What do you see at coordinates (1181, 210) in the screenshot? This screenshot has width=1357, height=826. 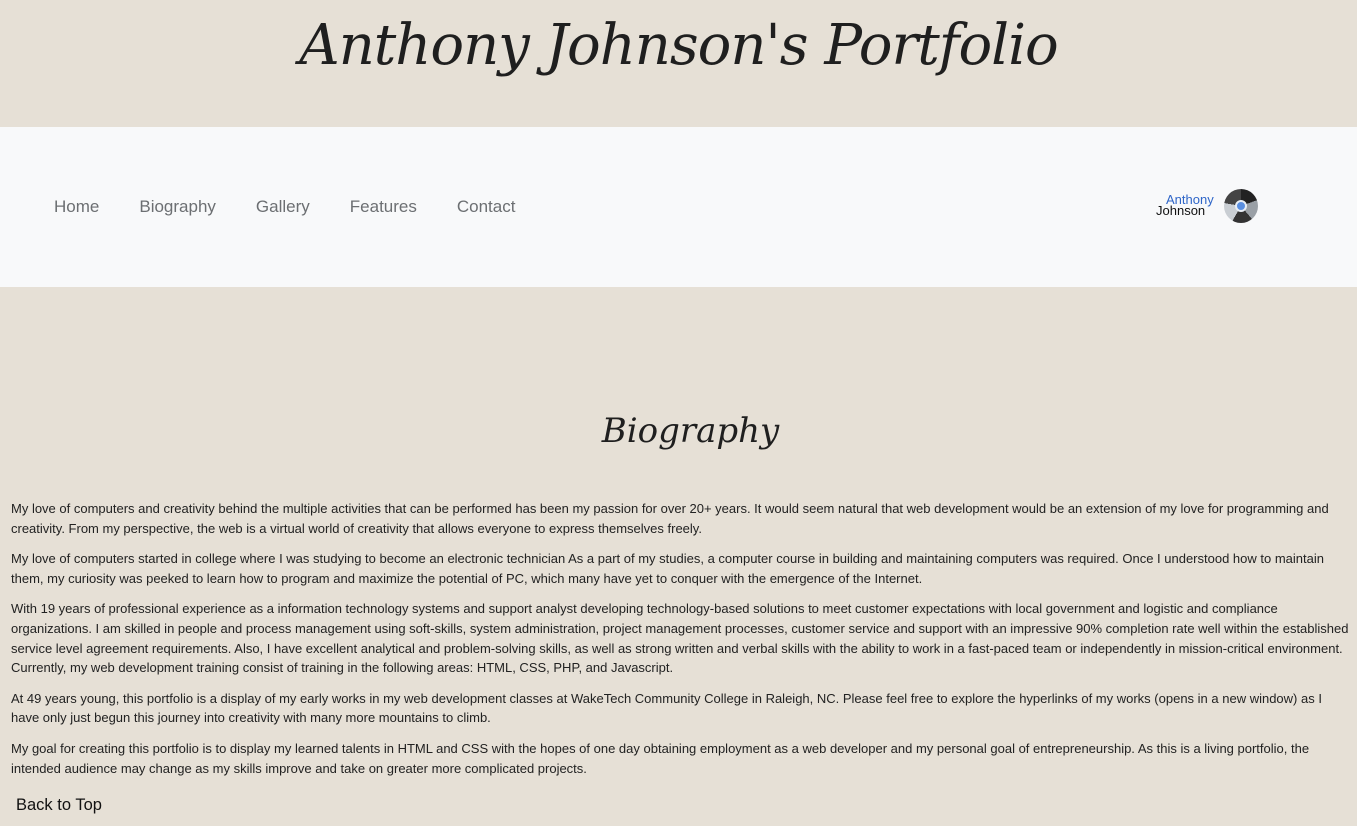 I see `logo-last-name: Johnson` at bounding box center [1181, 210].